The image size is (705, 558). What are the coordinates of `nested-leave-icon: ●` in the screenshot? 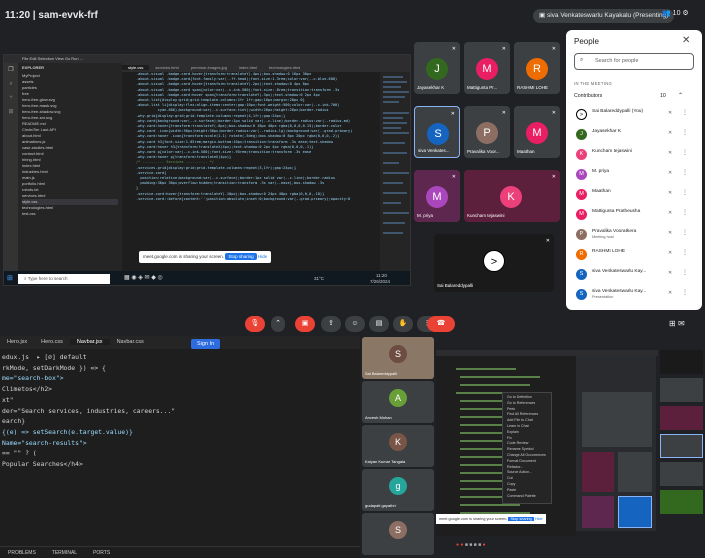 It's located at (483, 545).